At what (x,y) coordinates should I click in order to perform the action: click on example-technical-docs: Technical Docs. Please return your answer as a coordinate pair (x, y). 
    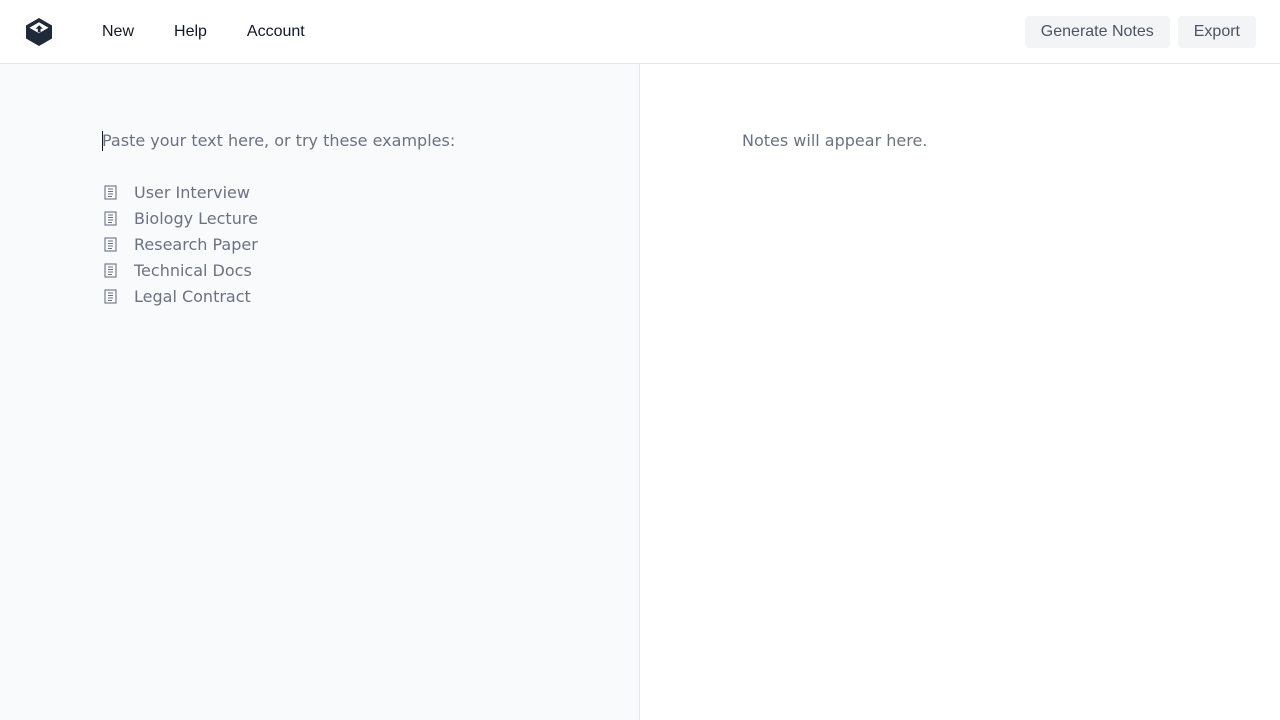
    Looking at the image, I should click on (180, 270).